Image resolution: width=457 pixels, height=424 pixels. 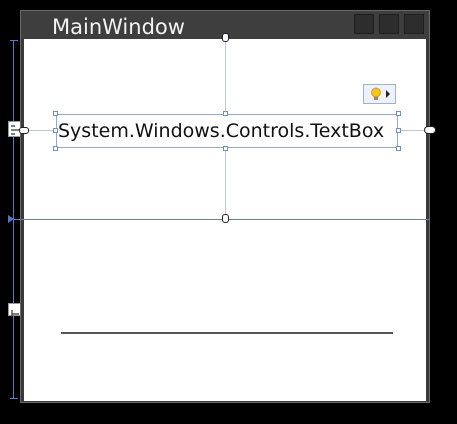 I want to click on right-anchor-icon, so click(x=430, y=130).